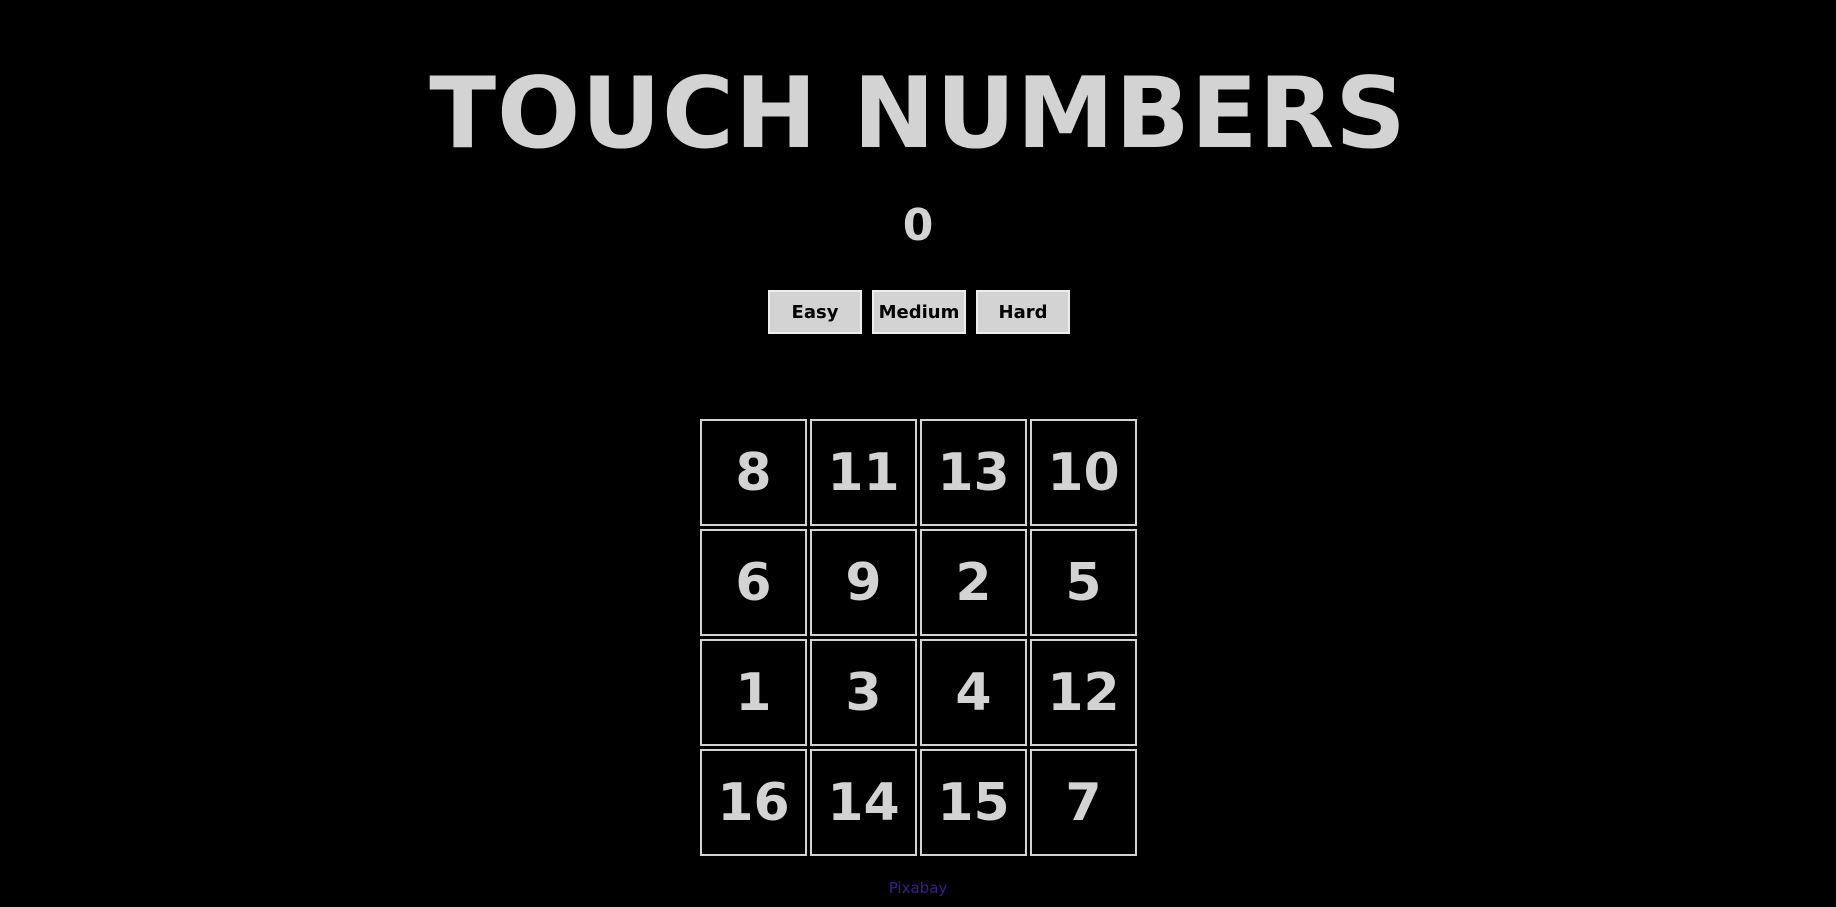 The image size is (1836, 907). Describe the element at coordinates (973, 582) in the screenshot. I see `number-tile: 2` at that location.